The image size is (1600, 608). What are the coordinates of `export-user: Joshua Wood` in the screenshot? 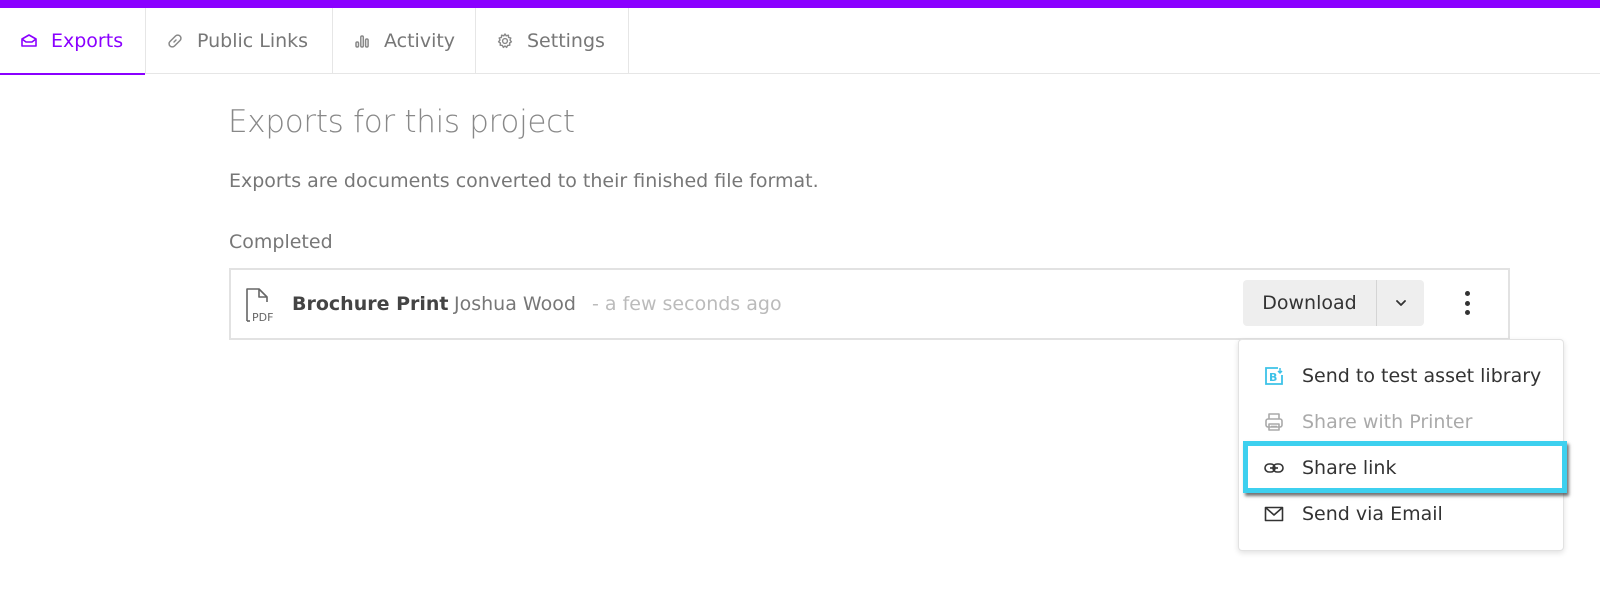 It's located at (515, 304).